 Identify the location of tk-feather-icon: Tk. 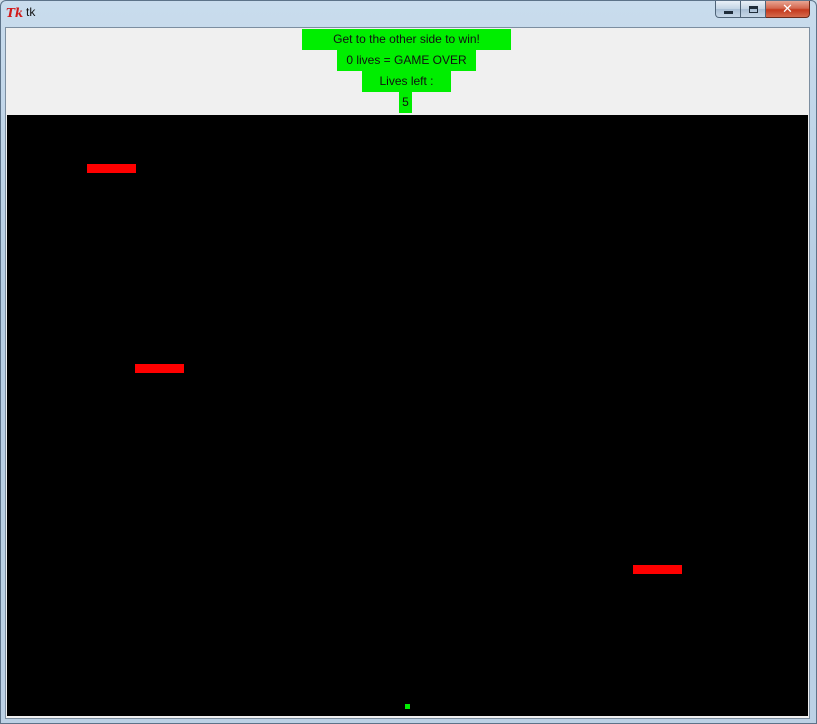
(15, 13).